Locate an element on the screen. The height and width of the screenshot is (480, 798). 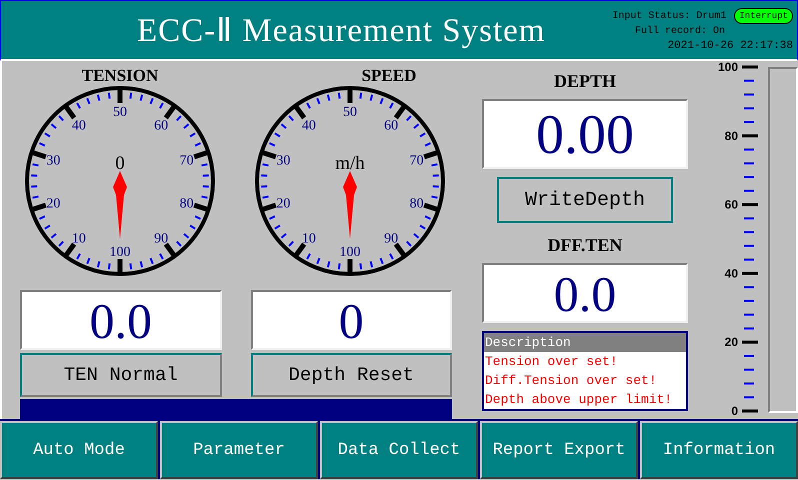
diff-tension-display: 0.0 is located at coordinates (585, 293).